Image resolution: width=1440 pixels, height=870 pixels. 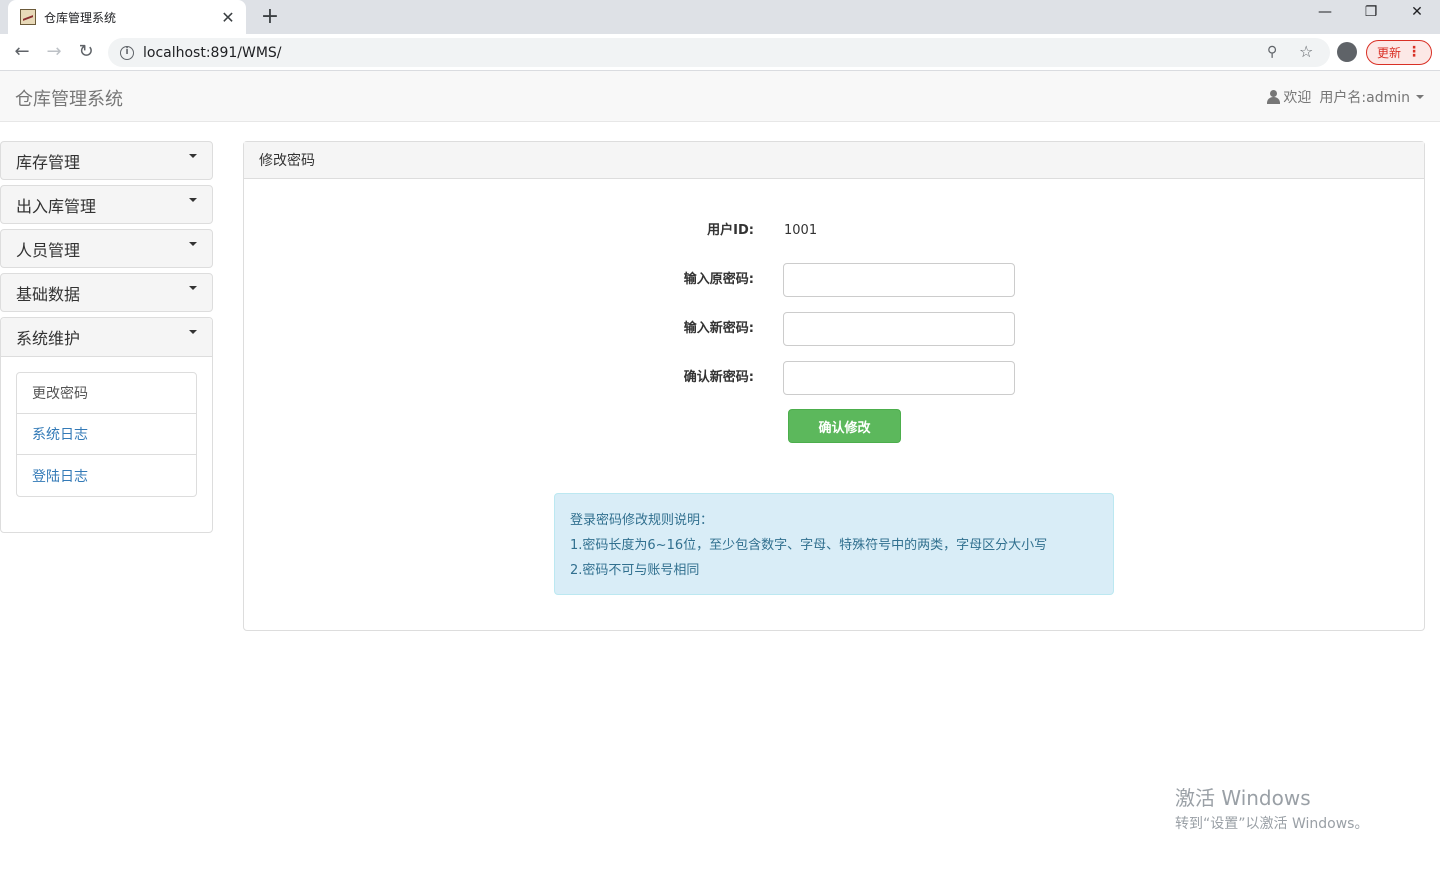 I want to click on browser-tabbar: 仓库管理系统 ✕ + — ❐ ✕, so click(x=720, y=17).